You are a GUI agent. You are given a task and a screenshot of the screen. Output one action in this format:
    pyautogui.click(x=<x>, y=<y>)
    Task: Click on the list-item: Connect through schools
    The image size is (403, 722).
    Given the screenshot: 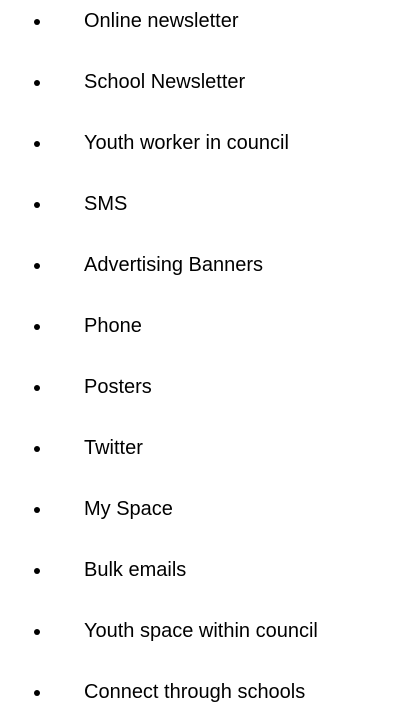 What is the action you would take?
    pyautogui.click(x=201, y=692)
    